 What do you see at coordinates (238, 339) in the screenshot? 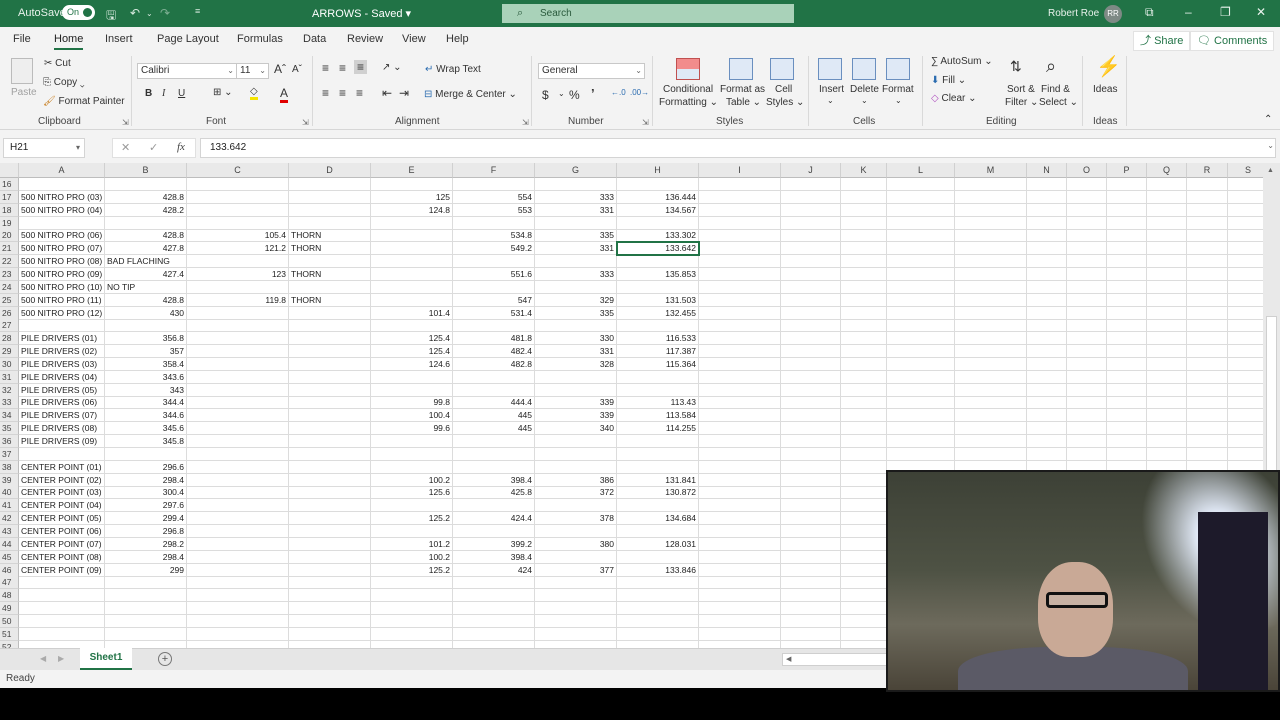
I see `cell-c28` at bounding box center [238, 339].